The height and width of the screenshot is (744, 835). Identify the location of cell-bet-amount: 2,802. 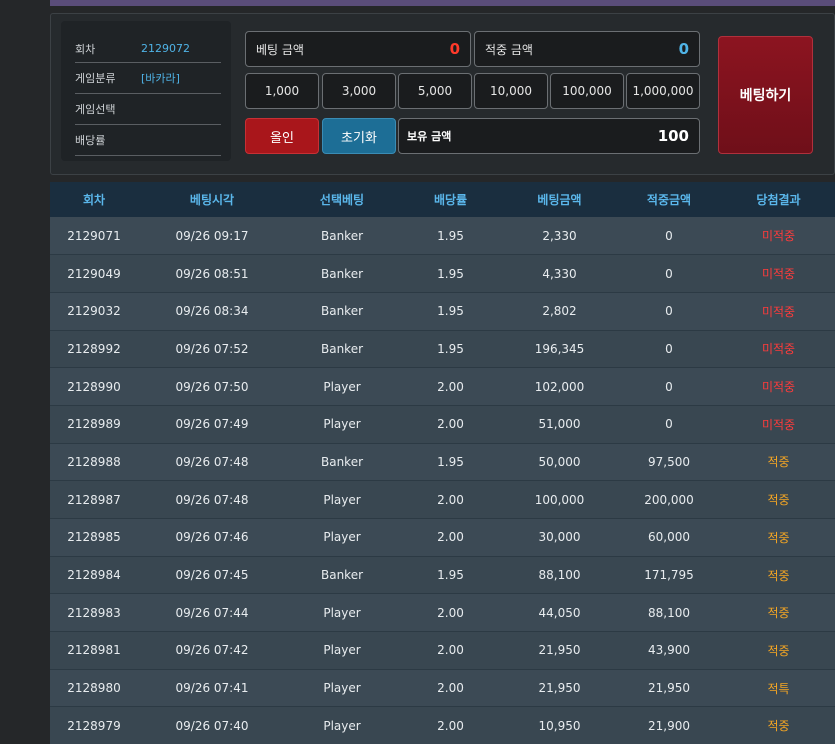
(559, 311).